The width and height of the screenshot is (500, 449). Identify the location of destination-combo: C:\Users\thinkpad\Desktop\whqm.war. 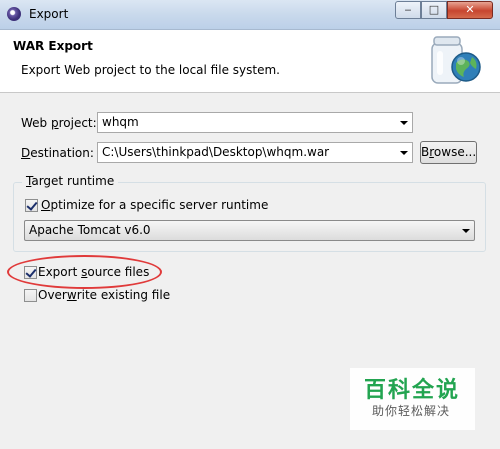
(255, 152).